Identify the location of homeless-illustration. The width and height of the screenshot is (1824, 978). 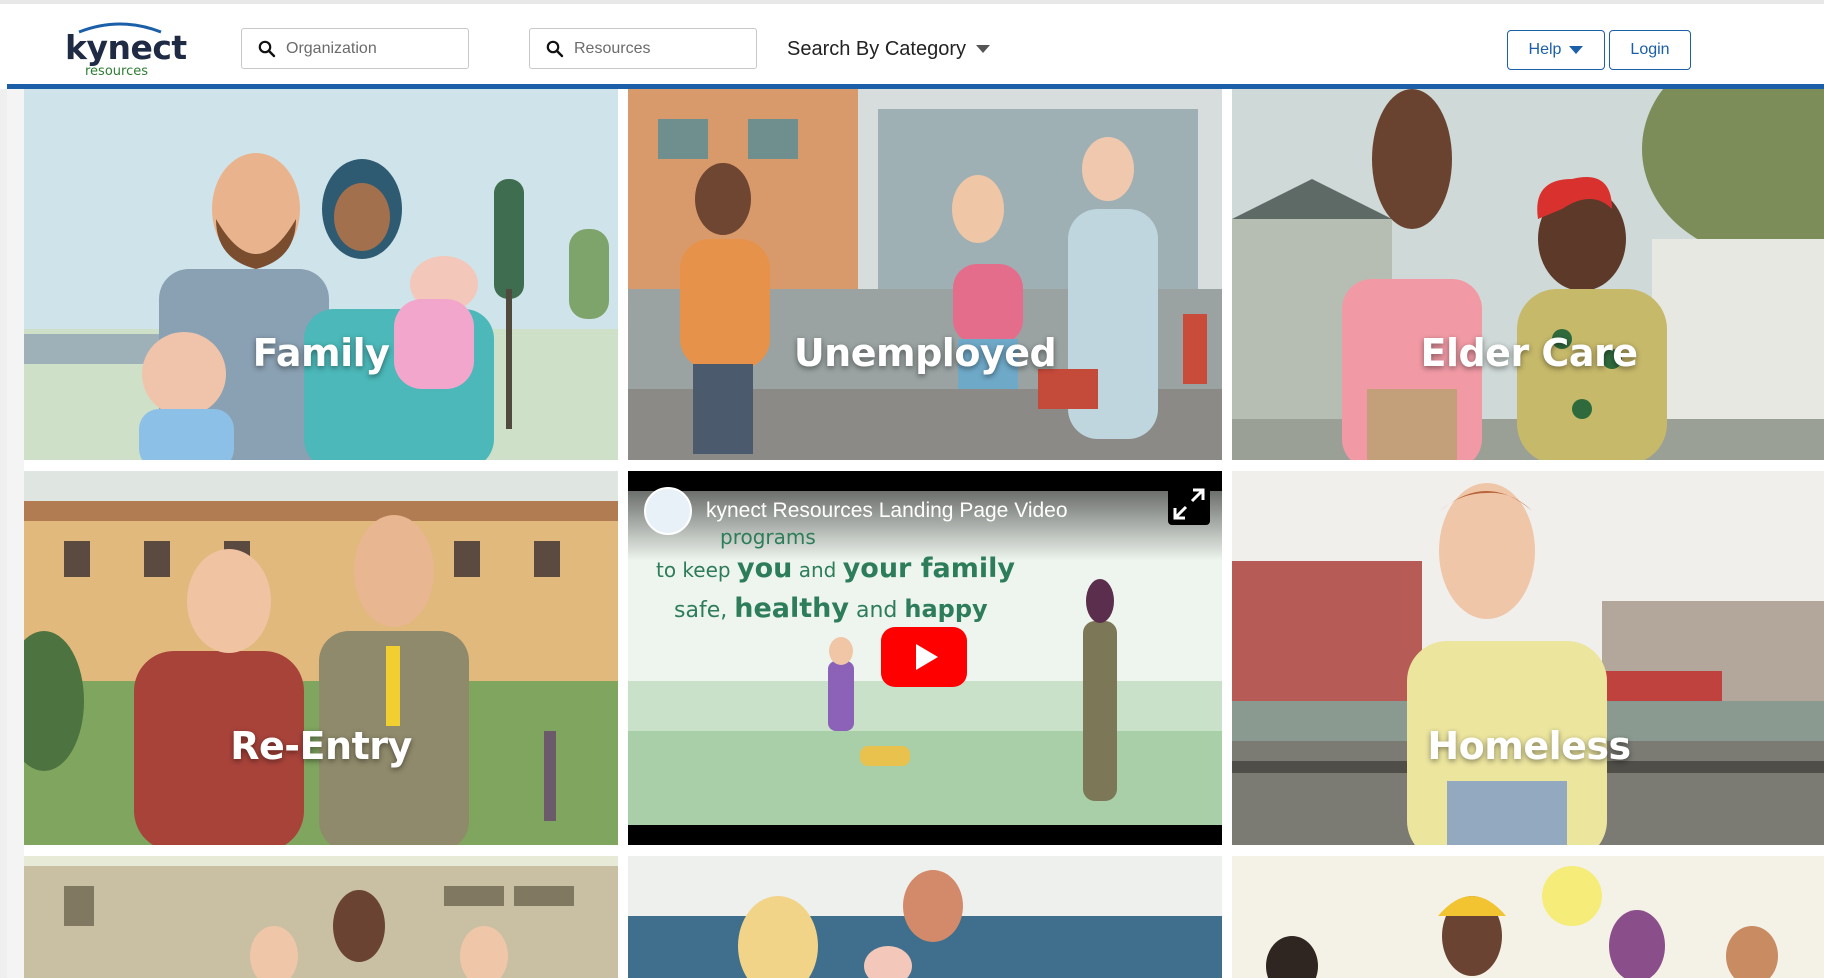
(1528, 658).